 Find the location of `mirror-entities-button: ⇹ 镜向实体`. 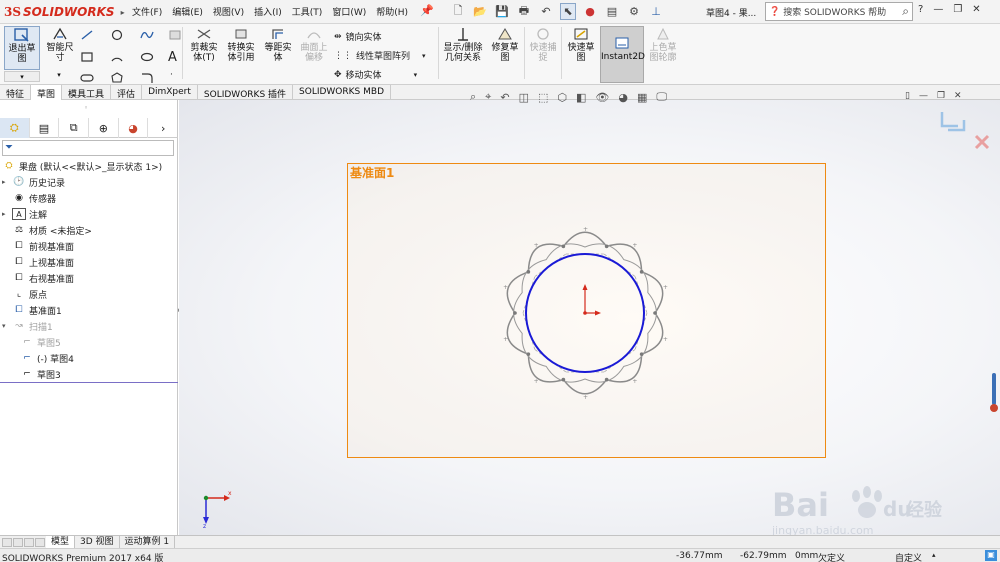

mirror-entities-button: ⇹ 镜向实体 is located at coordinates (358, 37).